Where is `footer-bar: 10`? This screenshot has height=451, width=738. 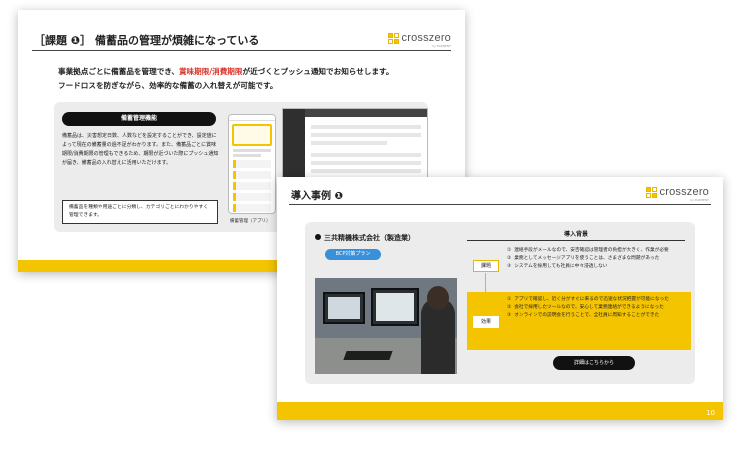 footer-bar: 10 is located at coordinates (500, 411).